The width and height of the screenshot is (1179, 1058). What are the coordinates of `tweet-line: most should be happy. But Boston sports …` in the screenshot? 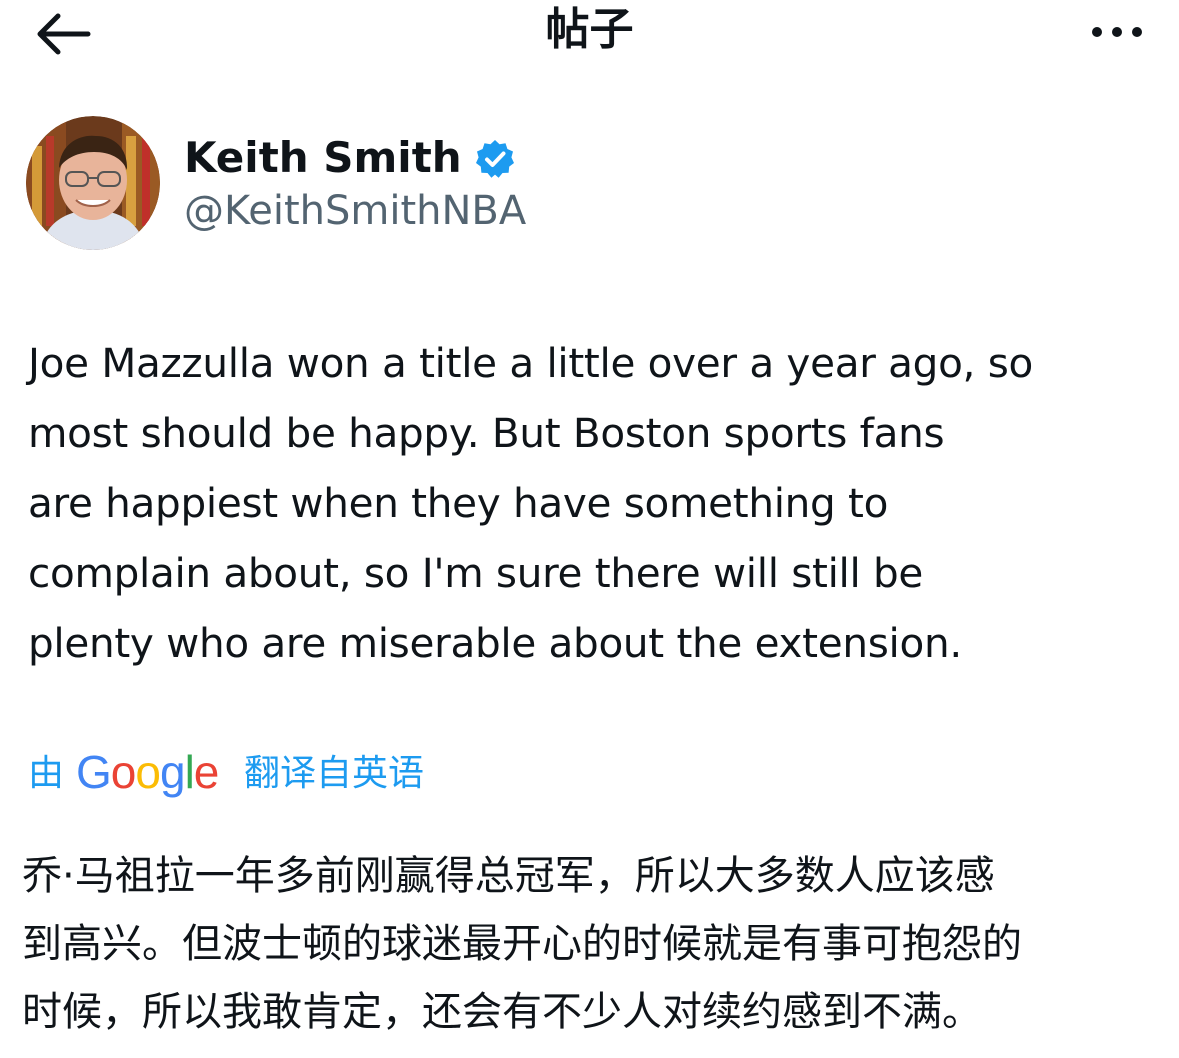 It's located at (486, 433).